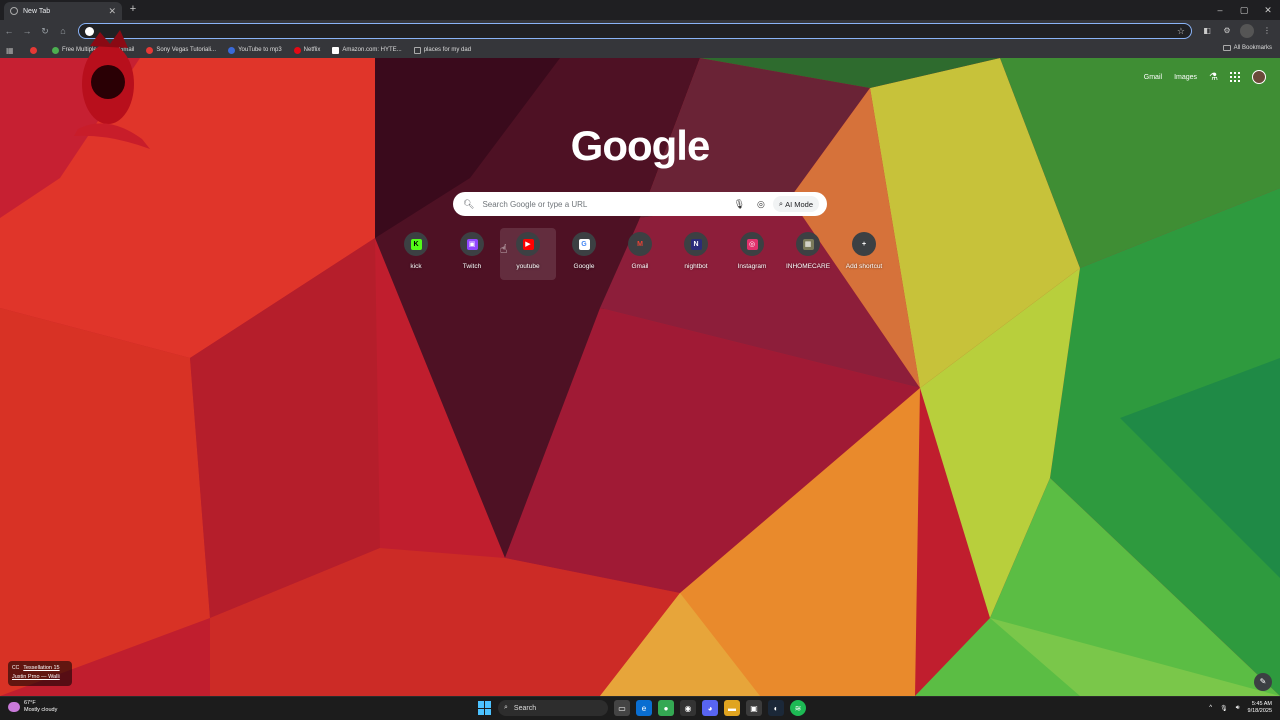  Describe the element at coordinates (255, 50) in the screenshot. I see `bookmark-item: YouTube to mp3` at that location.